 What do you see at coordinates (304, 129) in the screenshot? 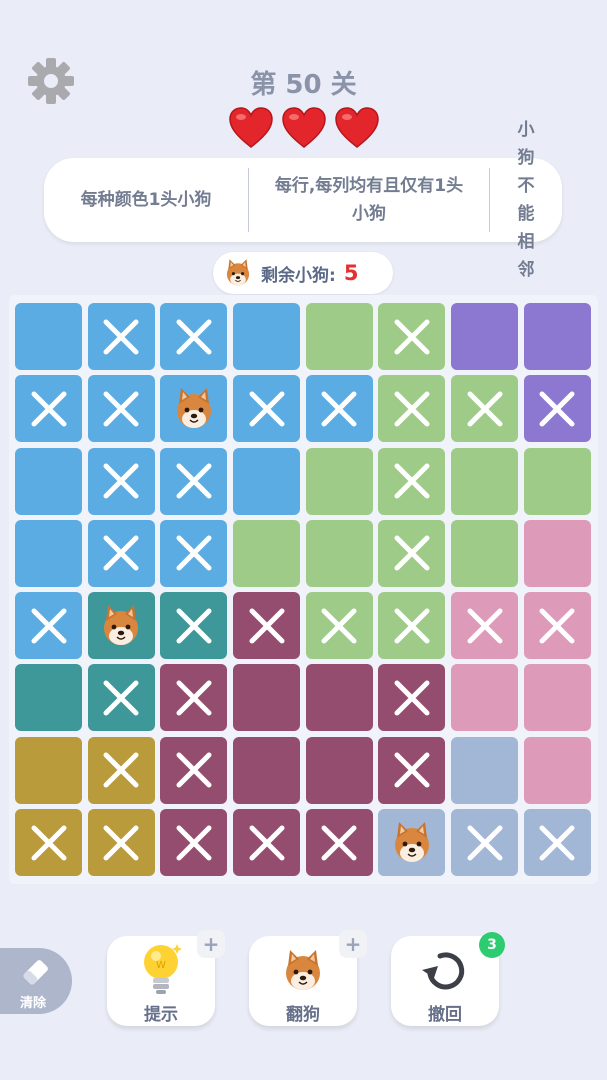
I see `lives` at bounding box center [304, 129].